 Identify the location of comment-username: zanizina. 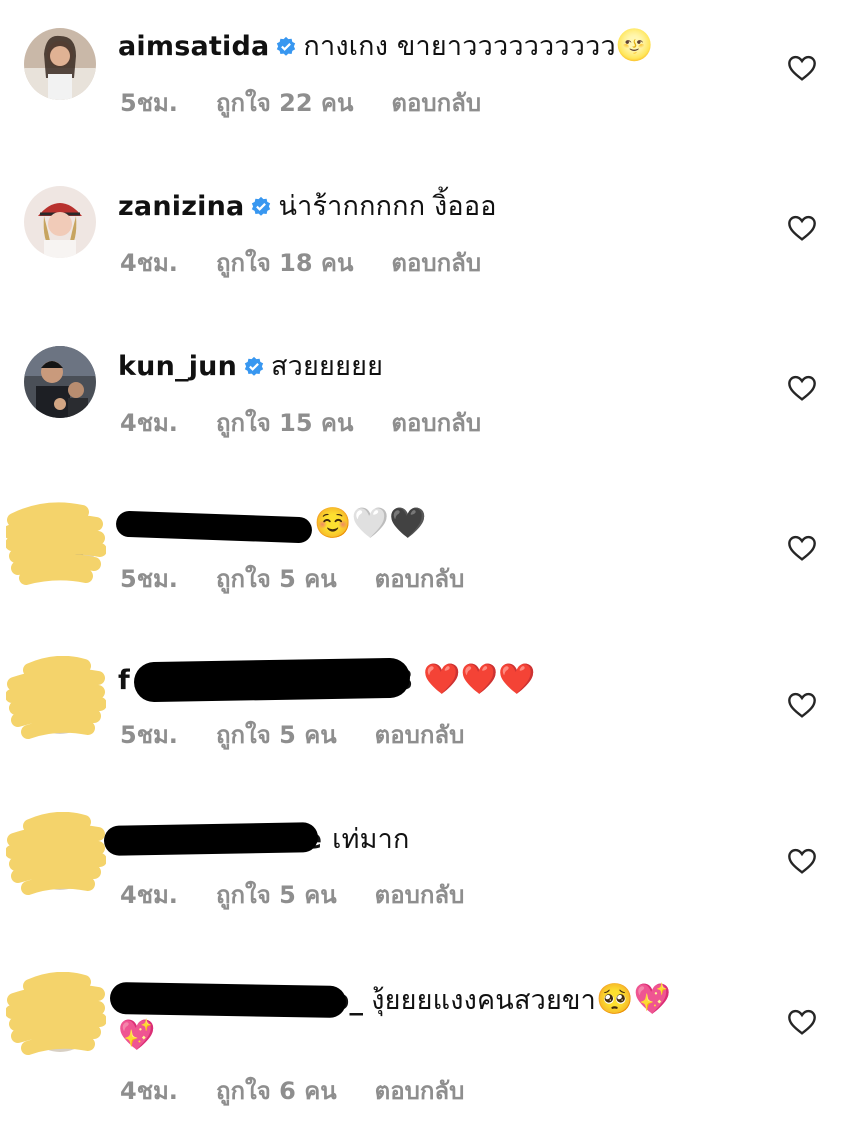
(181, 206).